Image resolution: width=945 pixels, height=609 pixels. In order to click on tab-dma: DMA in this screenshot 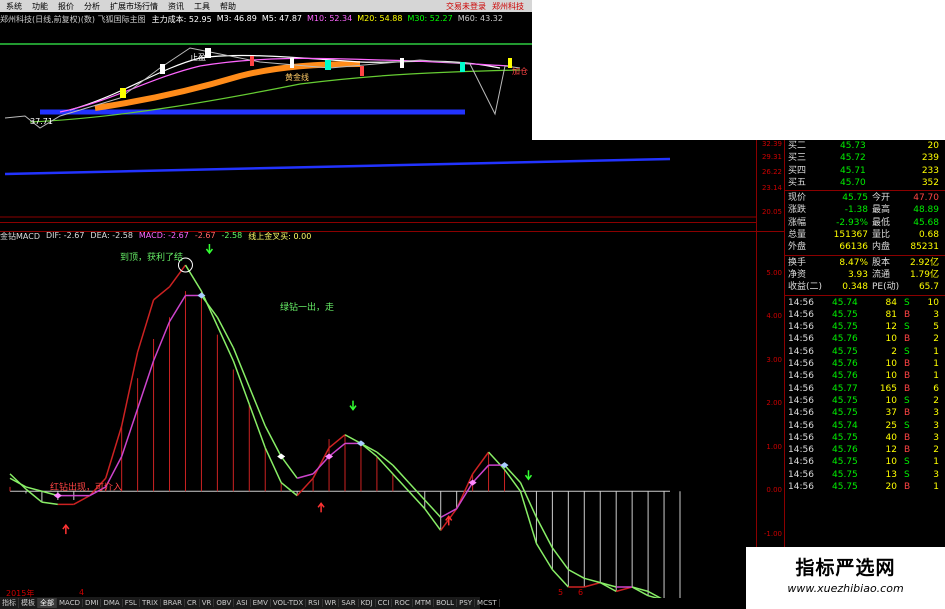, I will do `click(112, 603)`.